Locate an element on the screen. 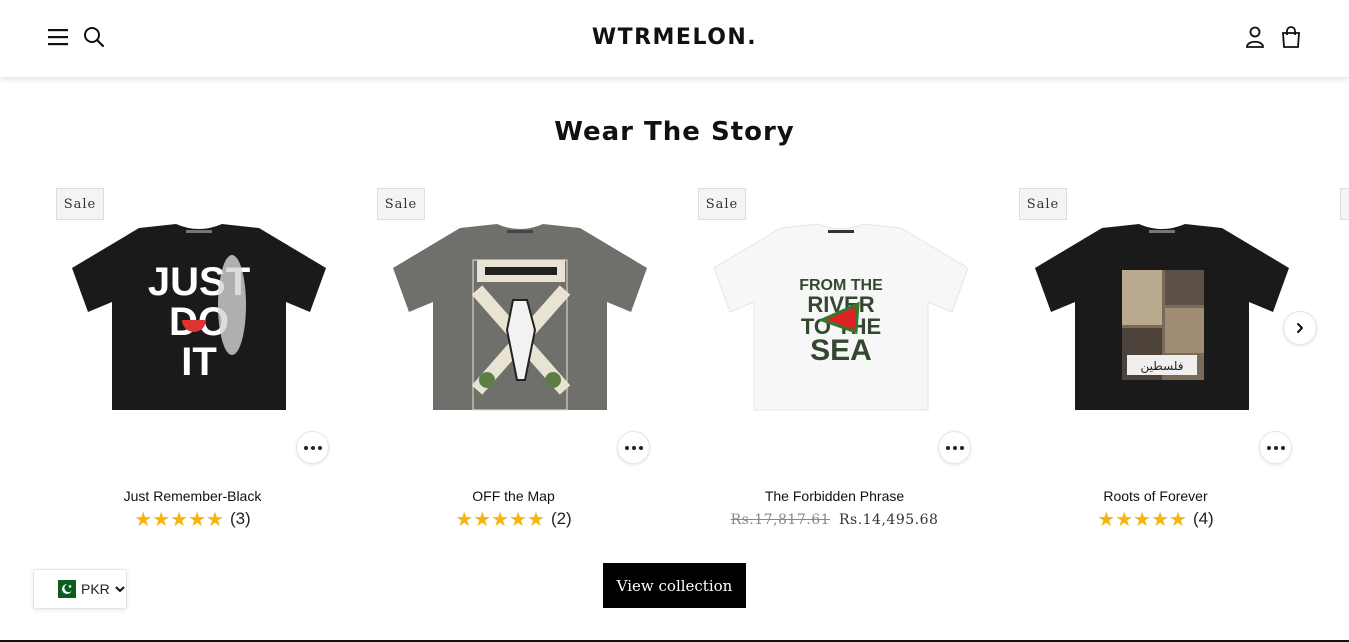 The width and height of the screenshot is (1349, 642). account-icon is located at coordinates (1255, 37).